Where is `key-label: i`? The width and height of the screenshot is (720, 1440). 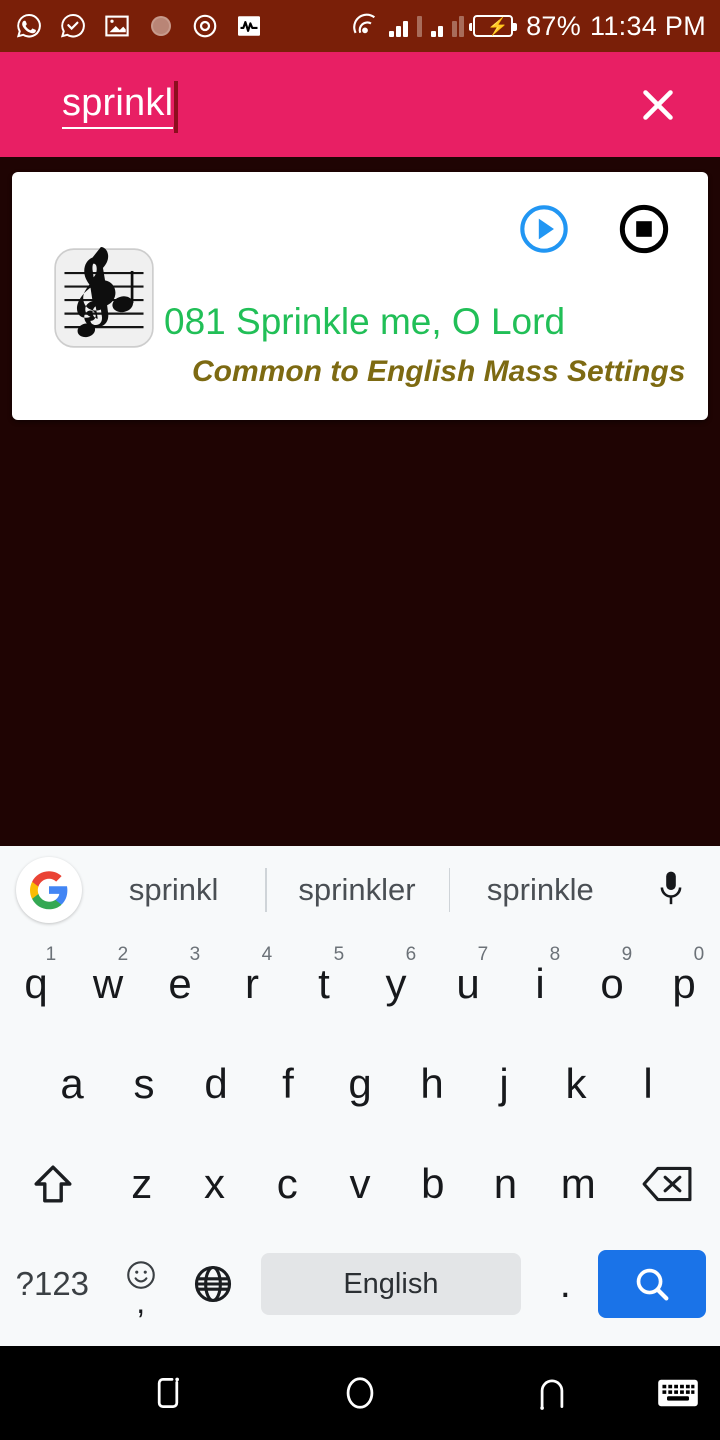
key-label: i is located at coordinates (540, 983).